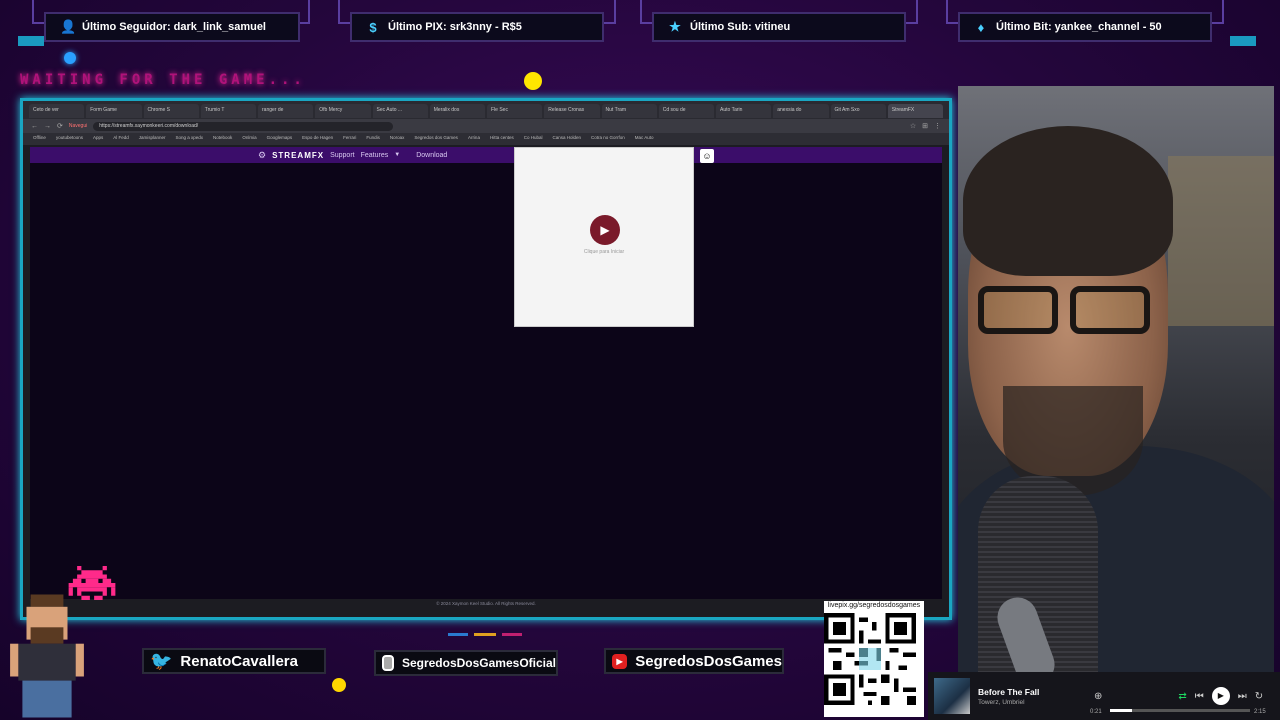 The width and height of the screenshot is (1280, 720). What do you see at coordinates (533, 139) in the screenshot?
I see `bookmark: Co Hubal` at bounding box center [533, 139].